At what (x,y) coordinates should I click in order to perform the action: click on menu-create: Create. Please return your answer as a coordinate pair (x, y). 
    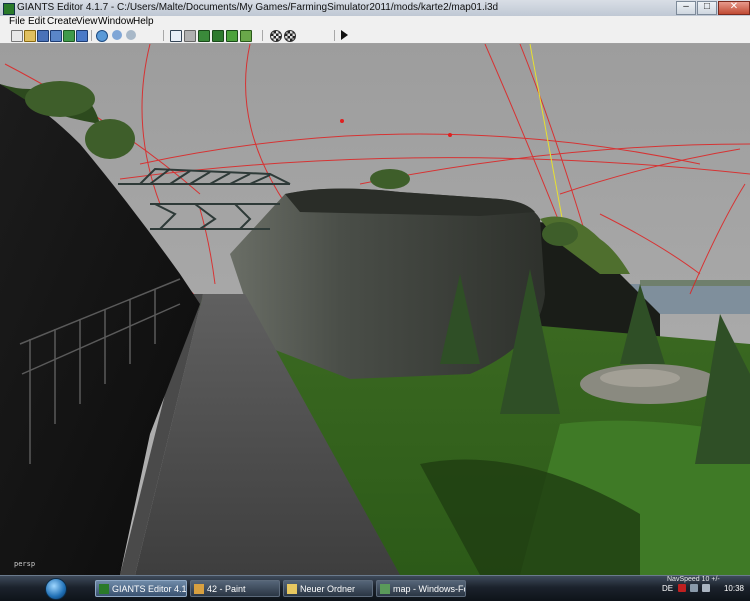
    Looking at the image, I should click on (62, 22).